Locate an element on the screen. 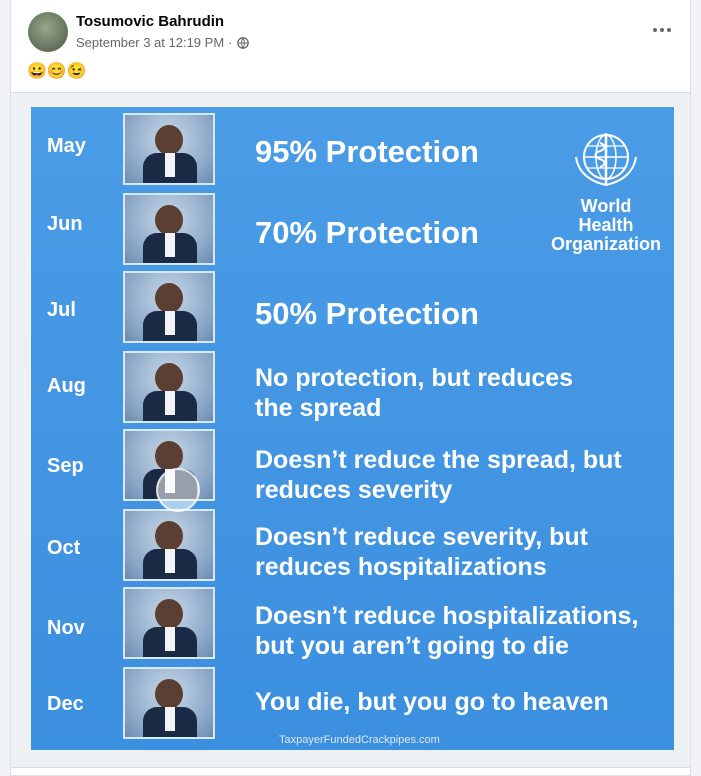 The image size is (701, 776). month-label: Dec is located at coordinates (65, 704).